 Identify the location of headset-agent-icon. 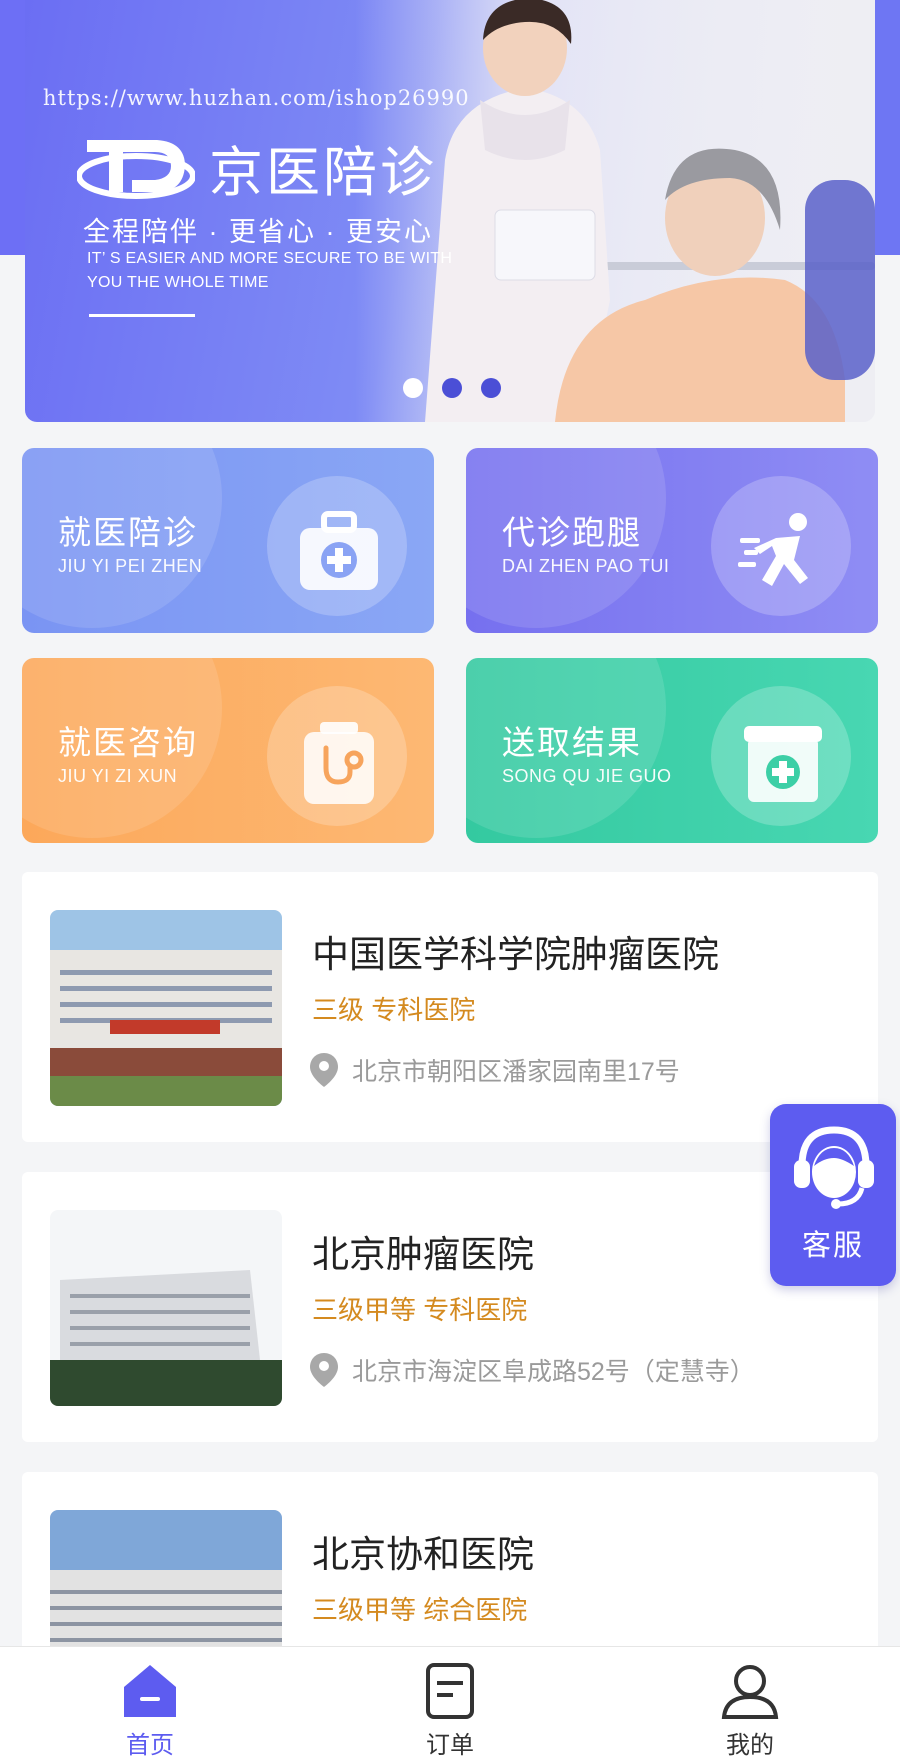
(834, 1167).